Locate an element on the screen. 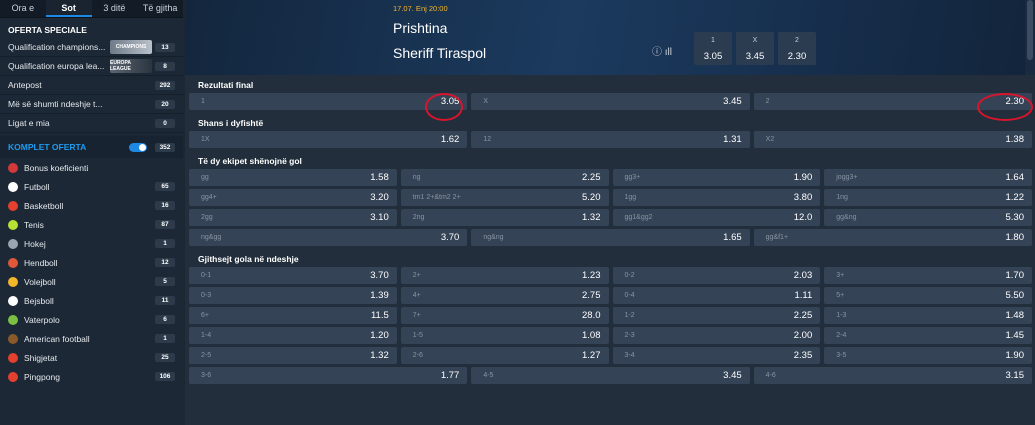 This screenshot has height=425, width=1035. odd-value: 3.45 is located at coordinates (732, 375).